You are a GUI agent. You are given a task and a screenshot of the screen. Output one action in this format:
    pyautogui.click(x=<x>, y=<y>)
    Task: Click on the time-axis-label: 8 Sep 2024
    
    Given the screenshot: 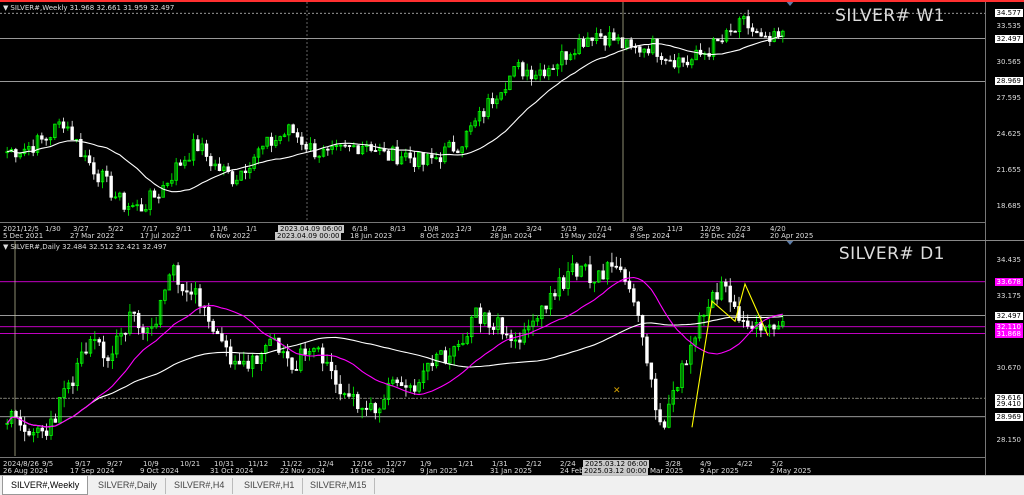 What is the action you would take?
    pyautogui.click(x=650, y=236)
    